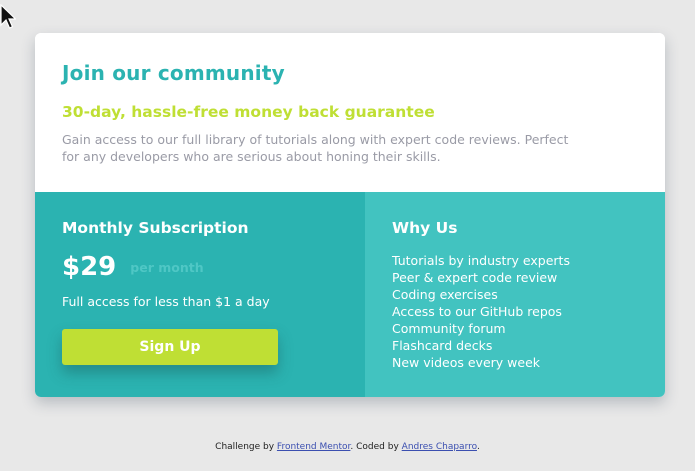 The width and height of the screenshot is (695, 471). What do you see at coordinates (248, 112) in the screenshot?
I see `guarantee-subtitle: 30-day, hassle-free money back guarantee` at bounding box center [248, 112].